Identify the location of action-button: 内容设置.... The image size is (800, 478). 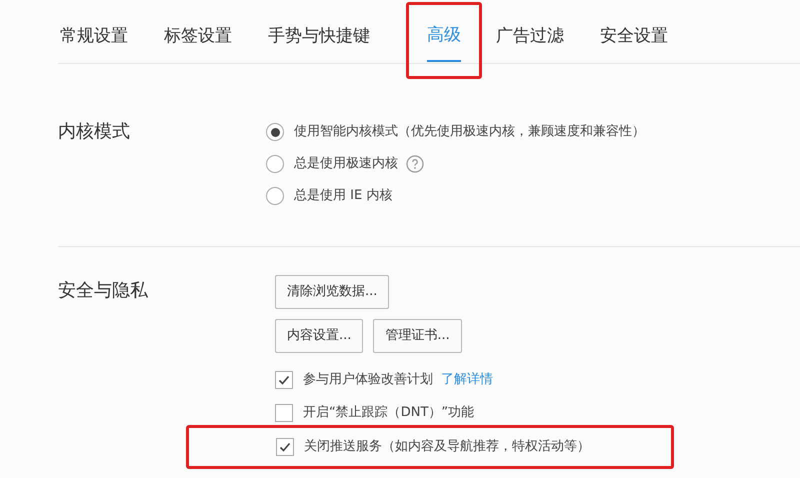
(319, 336).